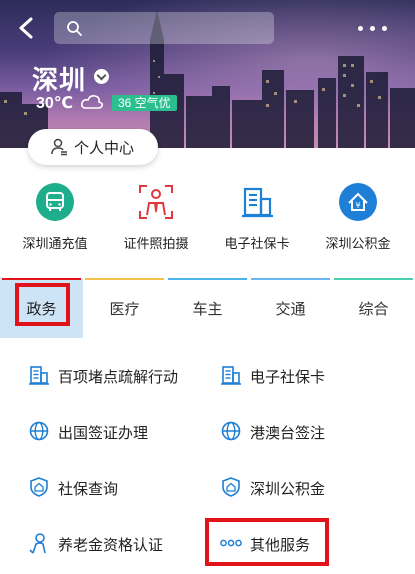 The height and width of the screenshot is (574, 415). What do you see at coordinates (257, 243) in the screenshot?
I see `quick-service-label: 电子社保卡` at bounding box center [257, 243].